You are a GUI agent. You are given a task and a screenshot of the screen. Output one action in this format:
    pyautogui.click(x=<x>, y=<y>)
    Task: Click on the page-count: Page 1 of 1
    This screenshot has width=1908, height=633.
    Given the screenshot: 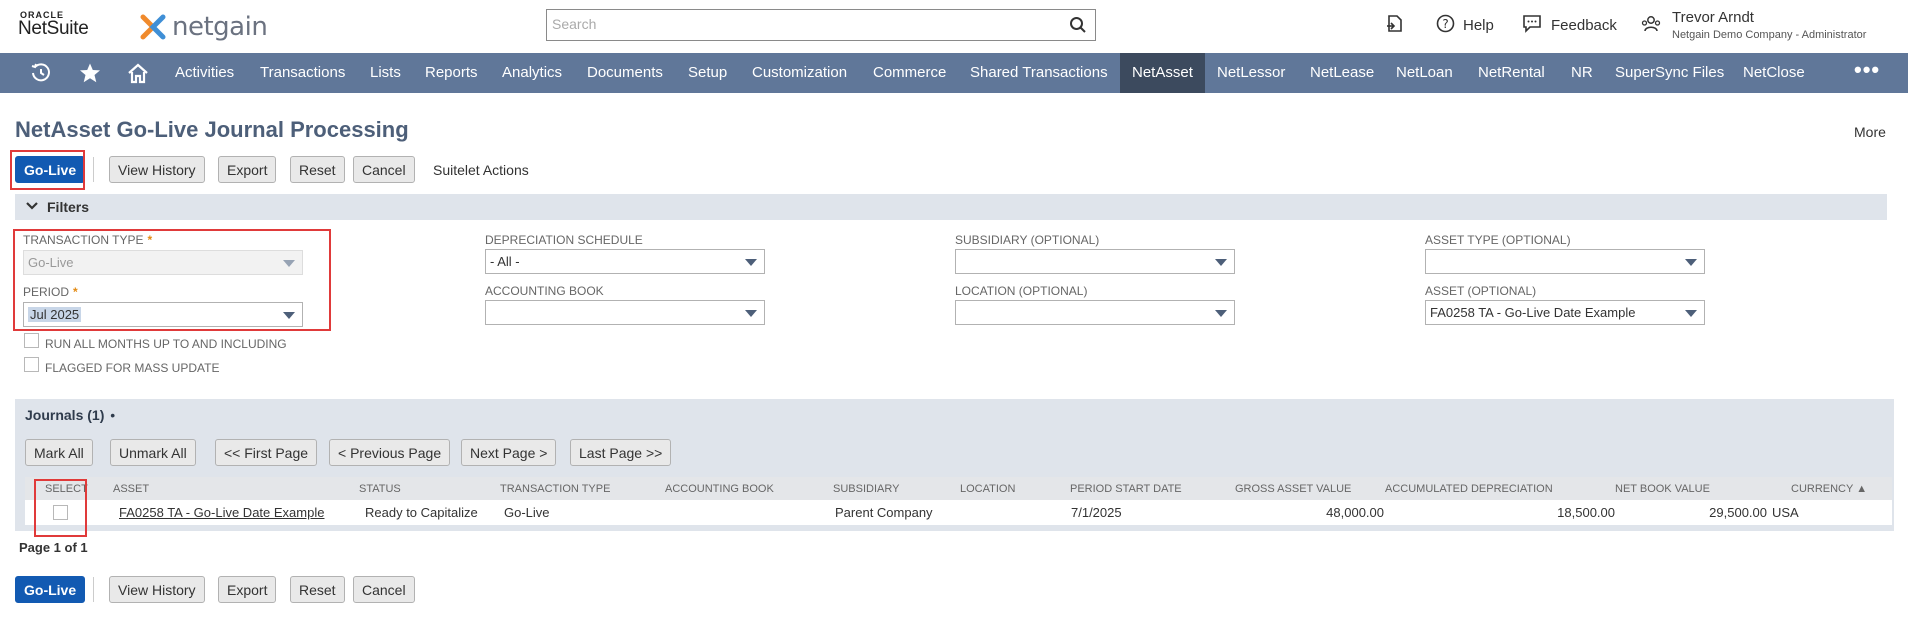 What is the action you would take?
    pyautogui.click(x=53, y=547)
    